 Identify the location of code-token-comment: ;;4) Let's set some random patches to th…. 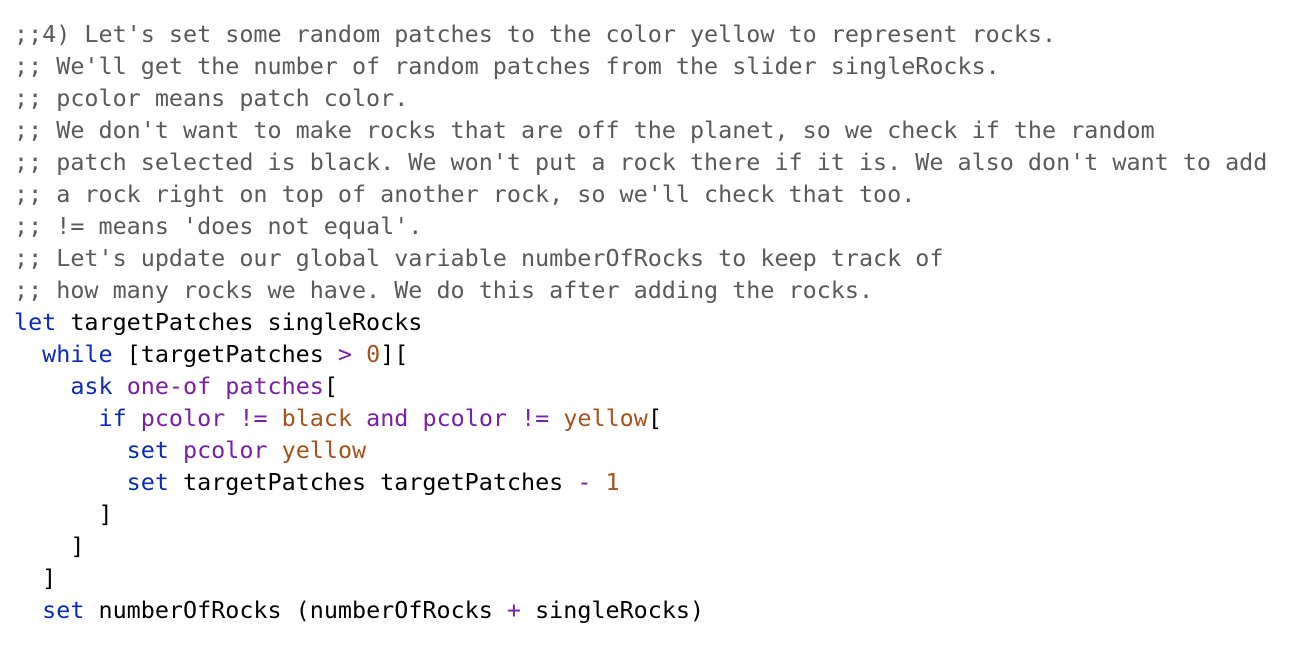
(535, 34).